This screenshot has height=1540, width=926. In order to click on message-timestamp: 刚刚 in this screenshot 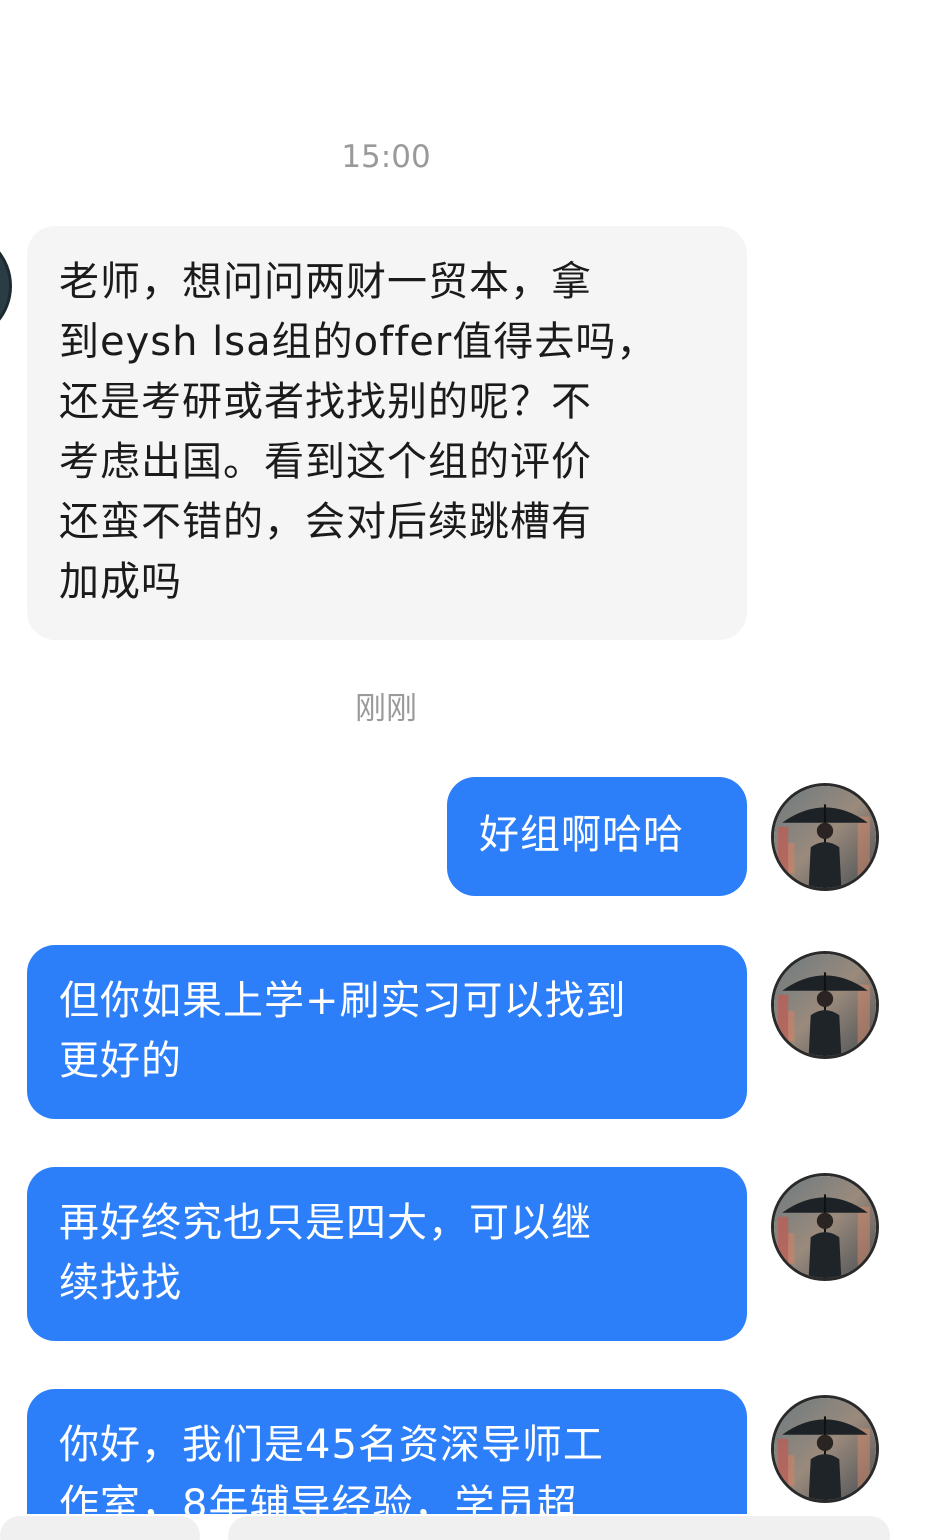, I will do `click(386, 709)`.